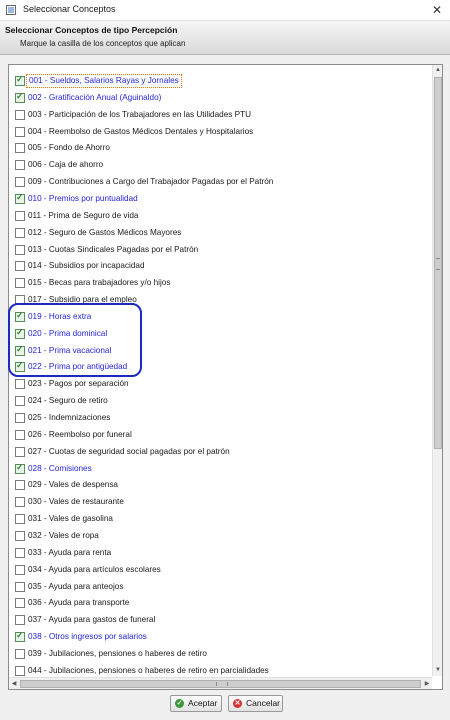 The height and width of the screenshot is (720, 450). I want to click on concept-label: 005 - Fondo de Ahorro, so click(69, 148).